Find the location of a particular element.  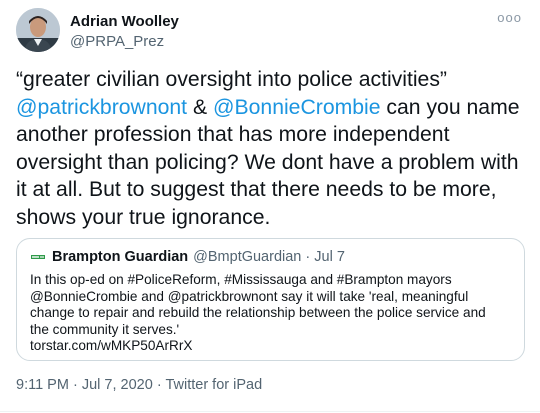

tweet-metadata: 9:11 PM · Jul 7, 2020 · Twitter for iPad is located at coordinates (139, 385).